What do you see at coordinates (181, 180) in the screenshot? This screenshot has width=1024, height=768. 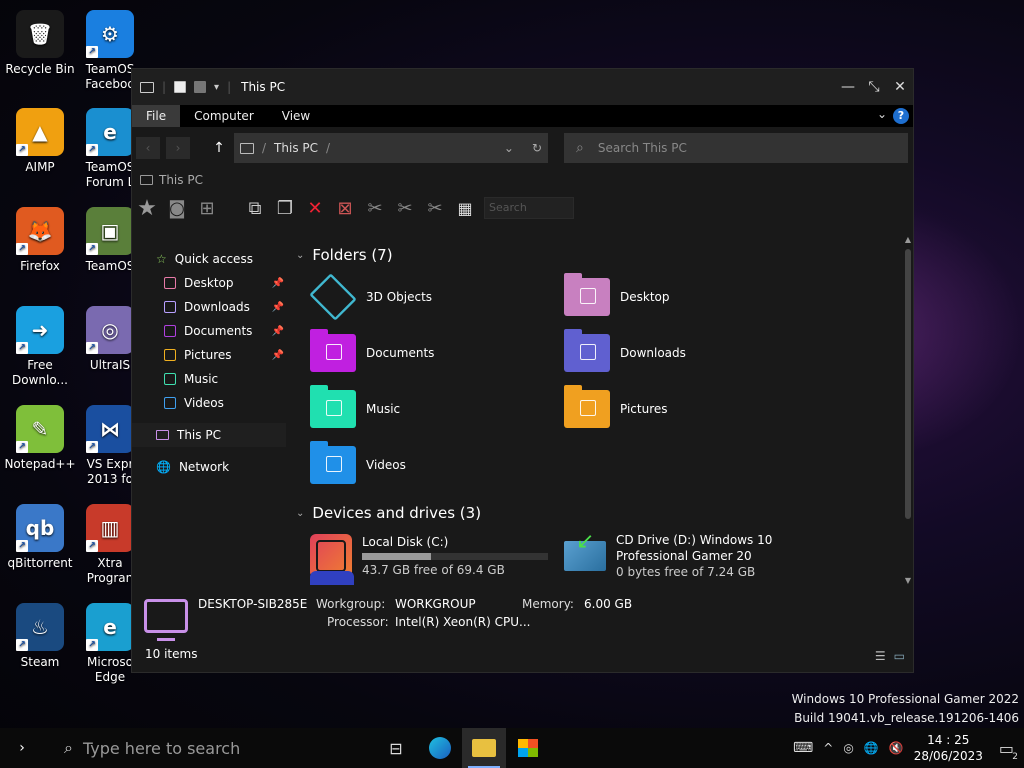 I see `secondary-breadcrumb-label: This PC` at bounding box center [181, 180].